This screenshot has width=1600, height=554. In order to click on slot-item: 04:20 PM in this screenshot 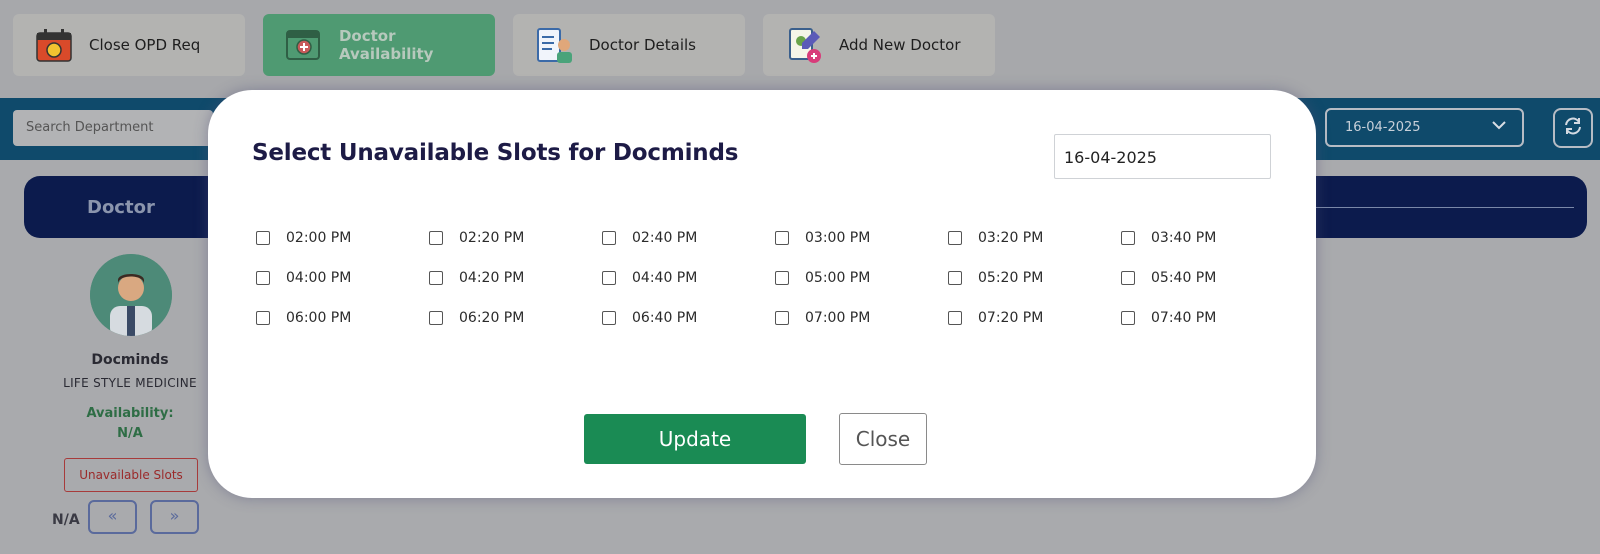, I will do `click(514, 278)`.